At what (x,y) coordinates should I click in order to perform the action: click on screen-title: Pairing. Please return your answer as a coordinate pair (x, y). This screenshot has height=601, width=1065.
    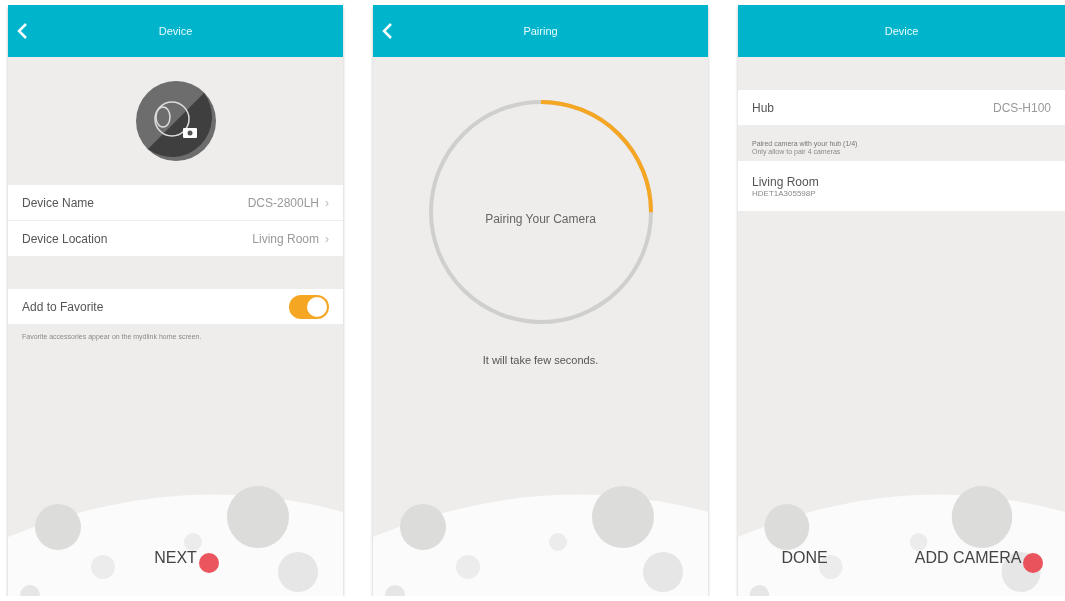
    Looking at the image, I should click on (540, 31).